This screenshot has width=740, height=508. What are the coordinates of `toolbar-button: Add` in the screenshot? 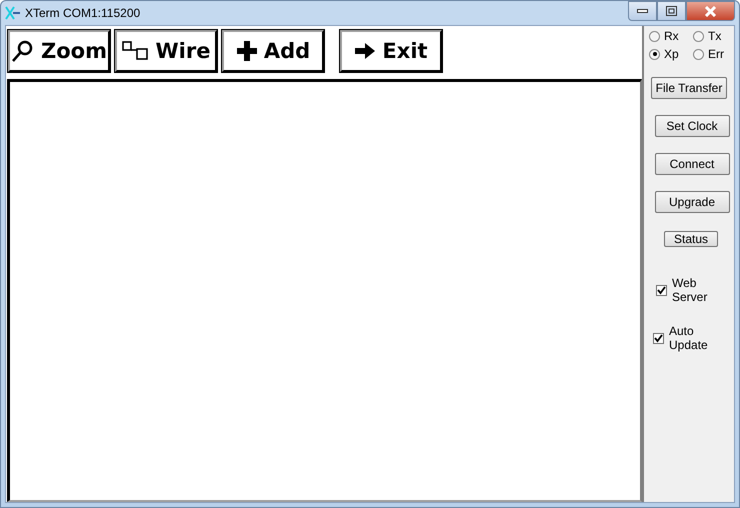 It's located at (273, 51).